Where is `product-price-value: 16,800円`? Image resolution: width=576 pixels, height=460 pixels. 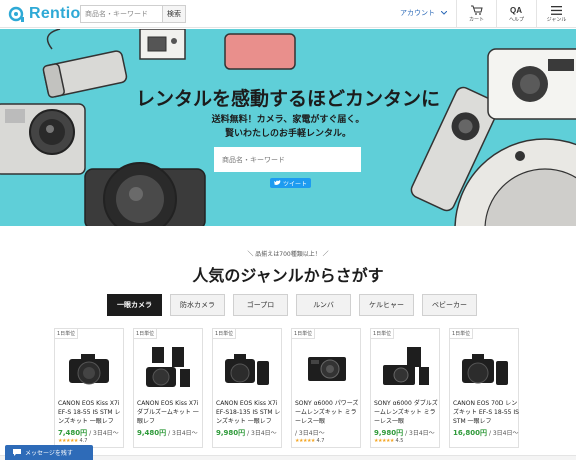
product-price-value: 16,800円 is located at coordinates (470, 433).